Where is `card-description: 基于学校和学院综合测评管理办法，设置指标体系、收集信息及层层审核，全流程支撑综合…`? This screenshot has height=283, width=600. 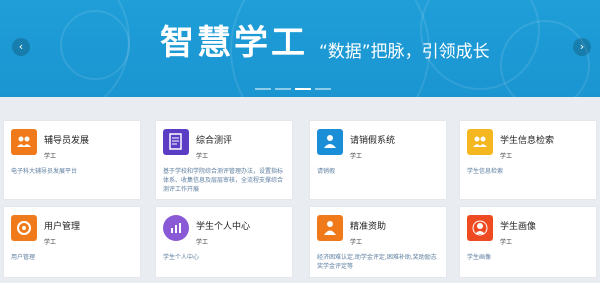 card-description: 基于学校和学院综合测评管理办法，设置指标体系、收集信息及层层审核，全流程支撑综合… is located at coordinates (223, 180).